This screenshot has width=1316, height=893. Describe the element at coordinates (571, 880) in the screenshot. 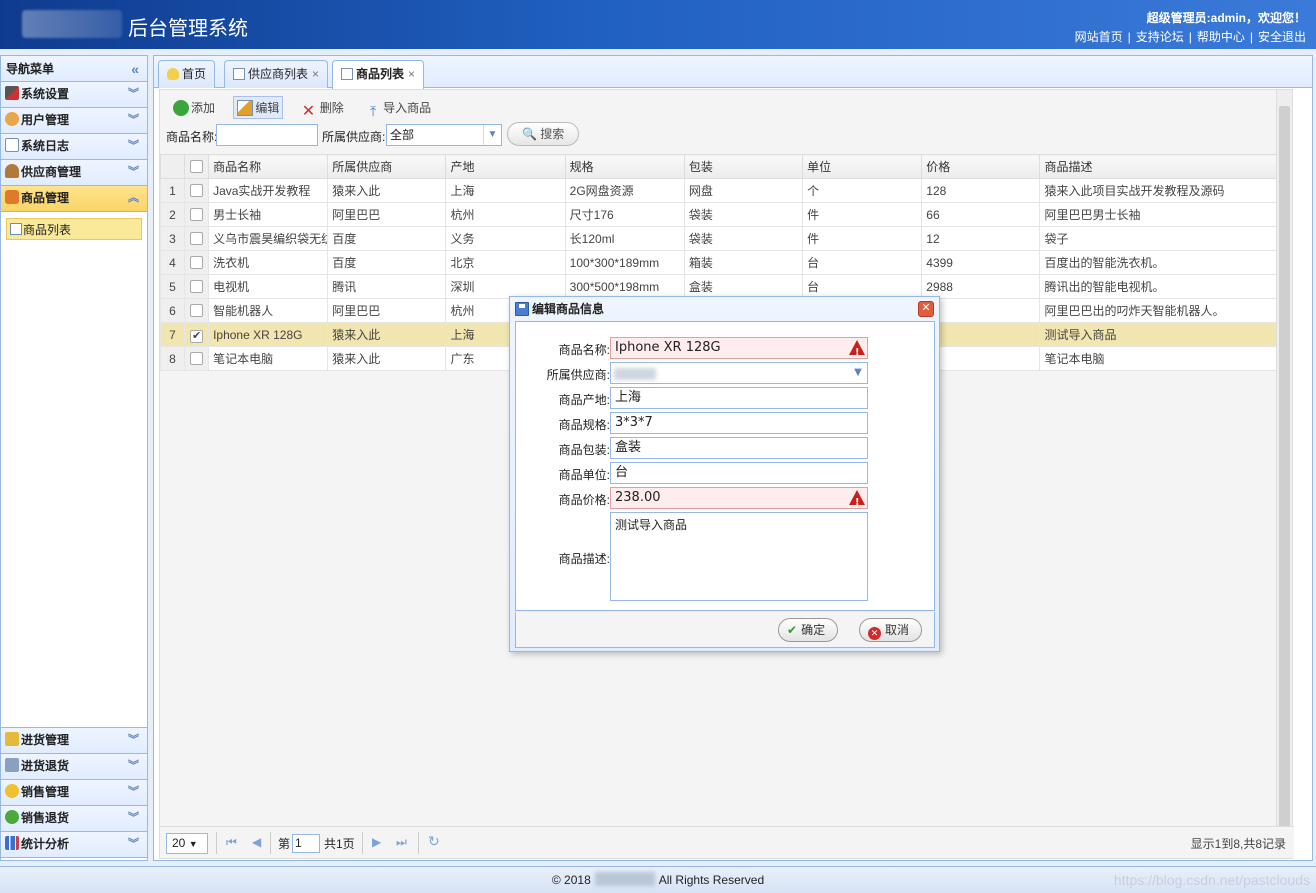

I see `copyright: © 2018` at that location.